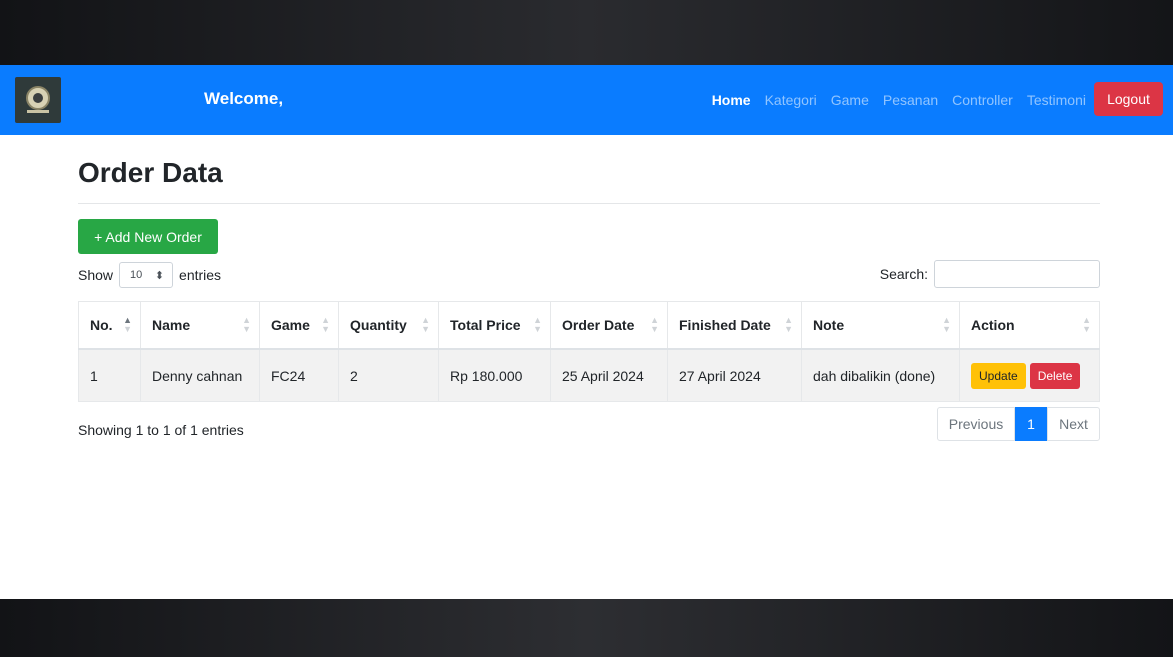 This screenshot has width=1173, height=657. Describe the element at coordinates (1031, 424) in the screenshot. I see `page-1-button: 1` at that location.